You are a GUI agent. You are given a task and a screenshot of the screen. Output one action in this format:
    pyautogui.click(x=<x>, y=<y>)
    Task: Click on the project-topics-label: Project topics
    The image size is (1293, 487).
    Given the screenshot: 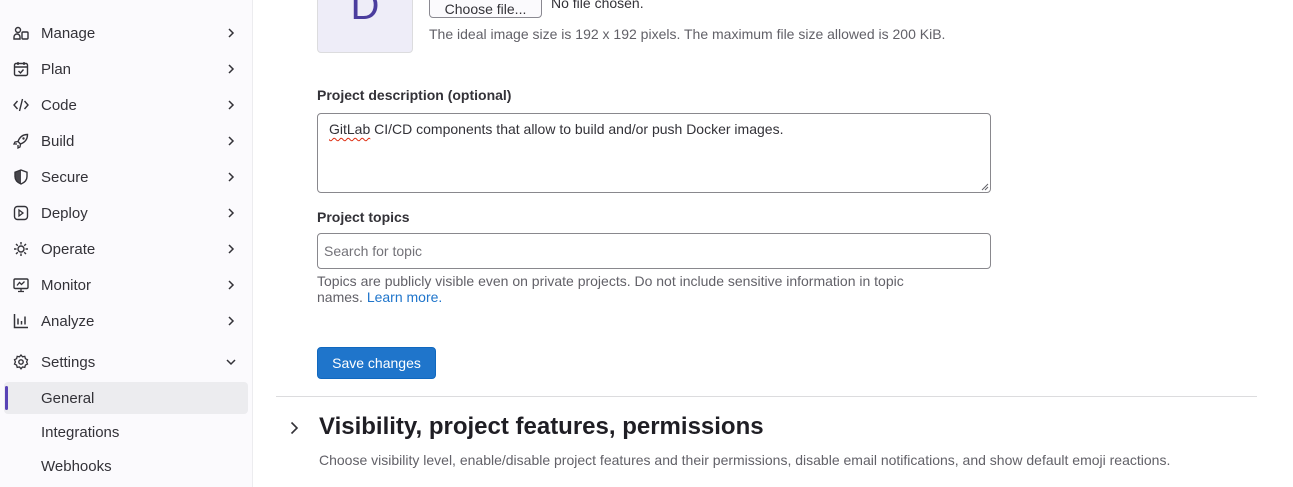 What is the action you would take?
    pyautogui.click(x=363, y=217)
    